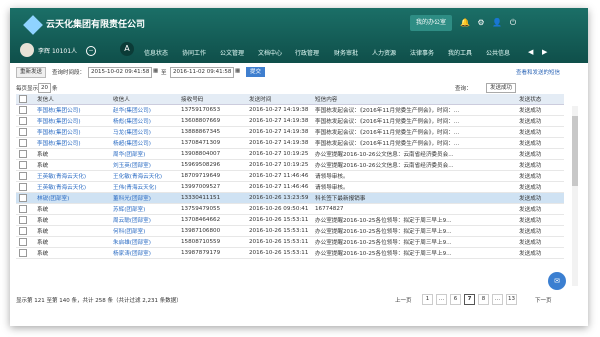  Describe the element at coordinates (543, 300) in the screenshot. I see `next-page: 下一页` at that location.